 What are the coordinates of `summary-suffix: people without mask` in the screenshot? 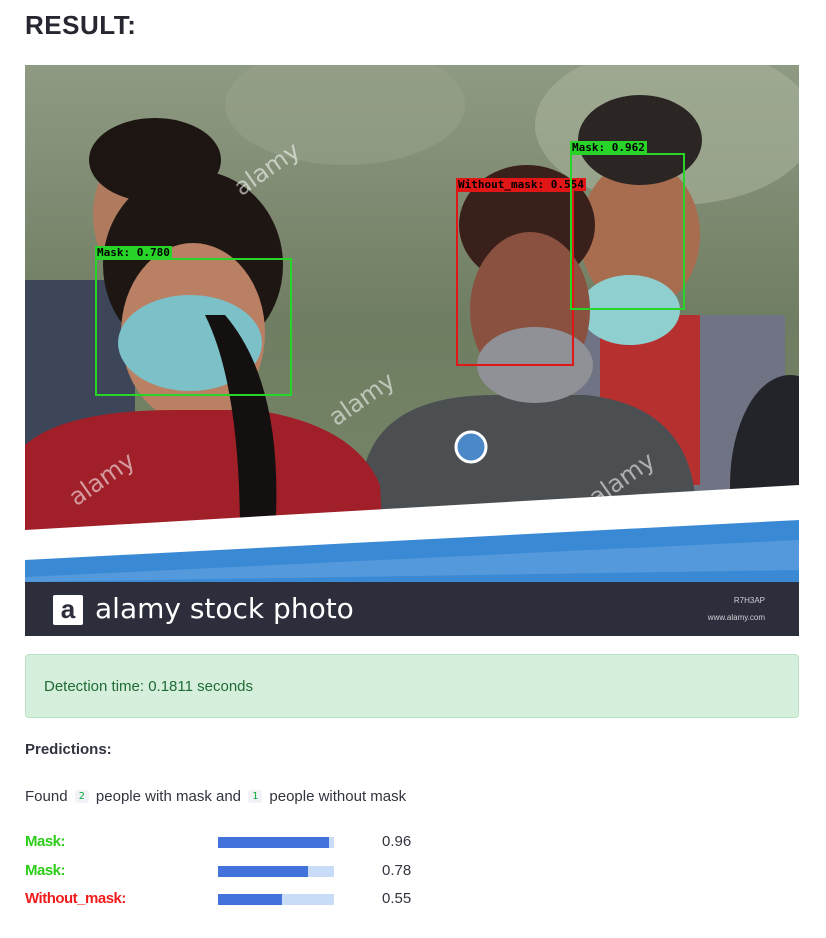 It's located at (338, 796).